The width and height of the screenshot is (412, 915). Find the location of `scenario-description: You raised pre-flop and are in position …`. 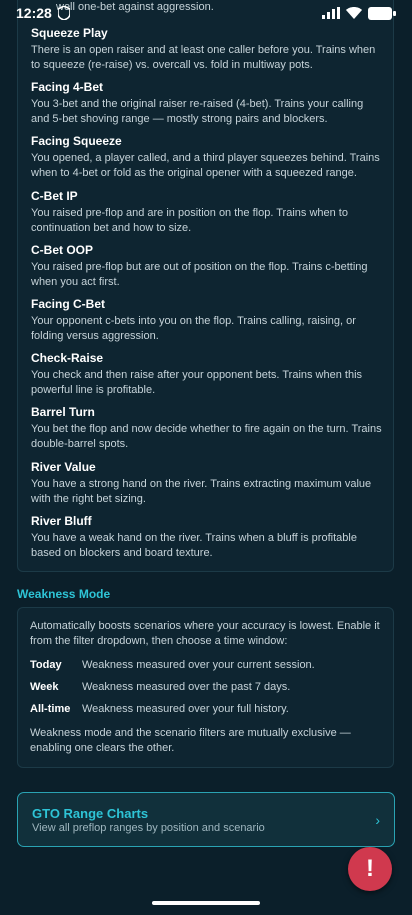

scenario-description: You raised pre-flop and are in position … is located at coordinates (189, 220).